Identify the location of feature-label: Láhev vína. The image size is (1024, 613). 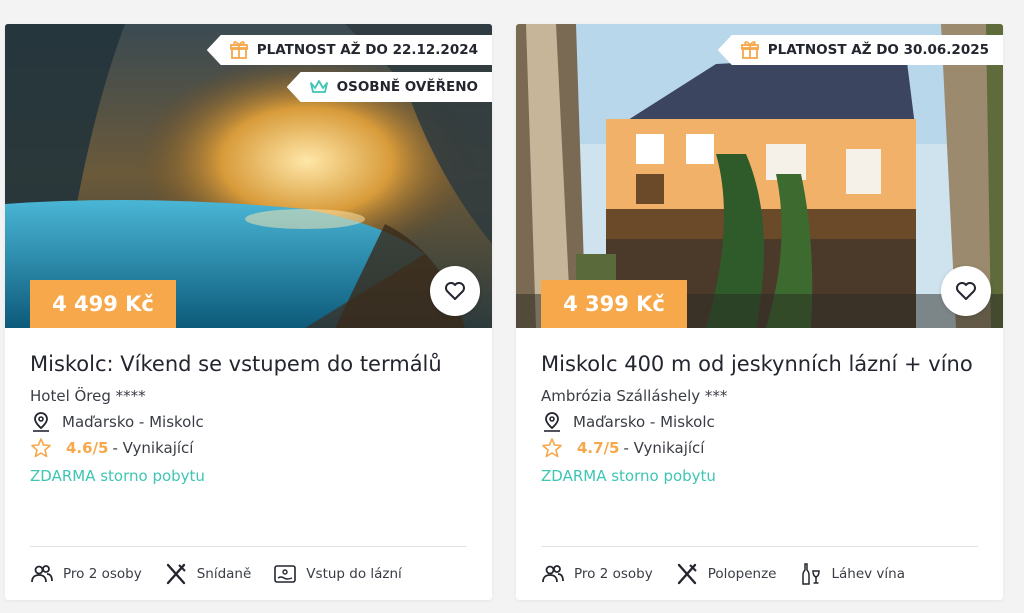
(868, 573).